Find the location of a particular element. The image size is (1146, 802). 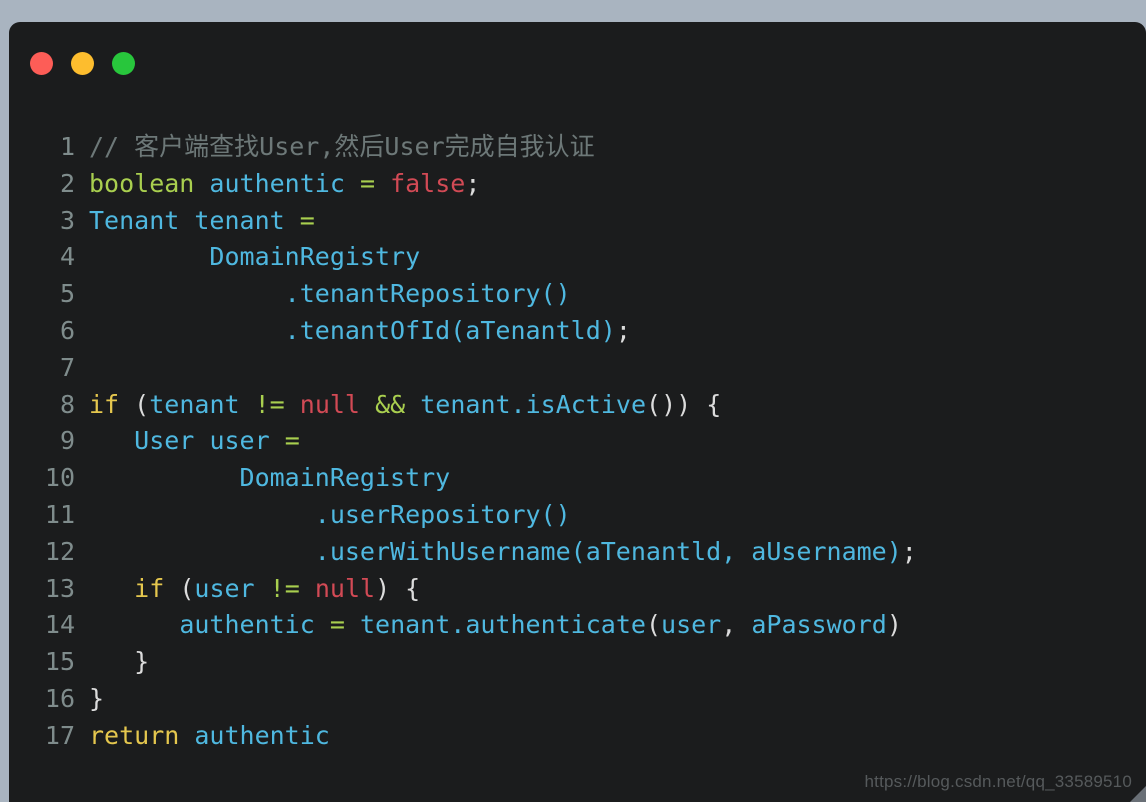

code-token: ()) { is located at coordinates (684, 404).